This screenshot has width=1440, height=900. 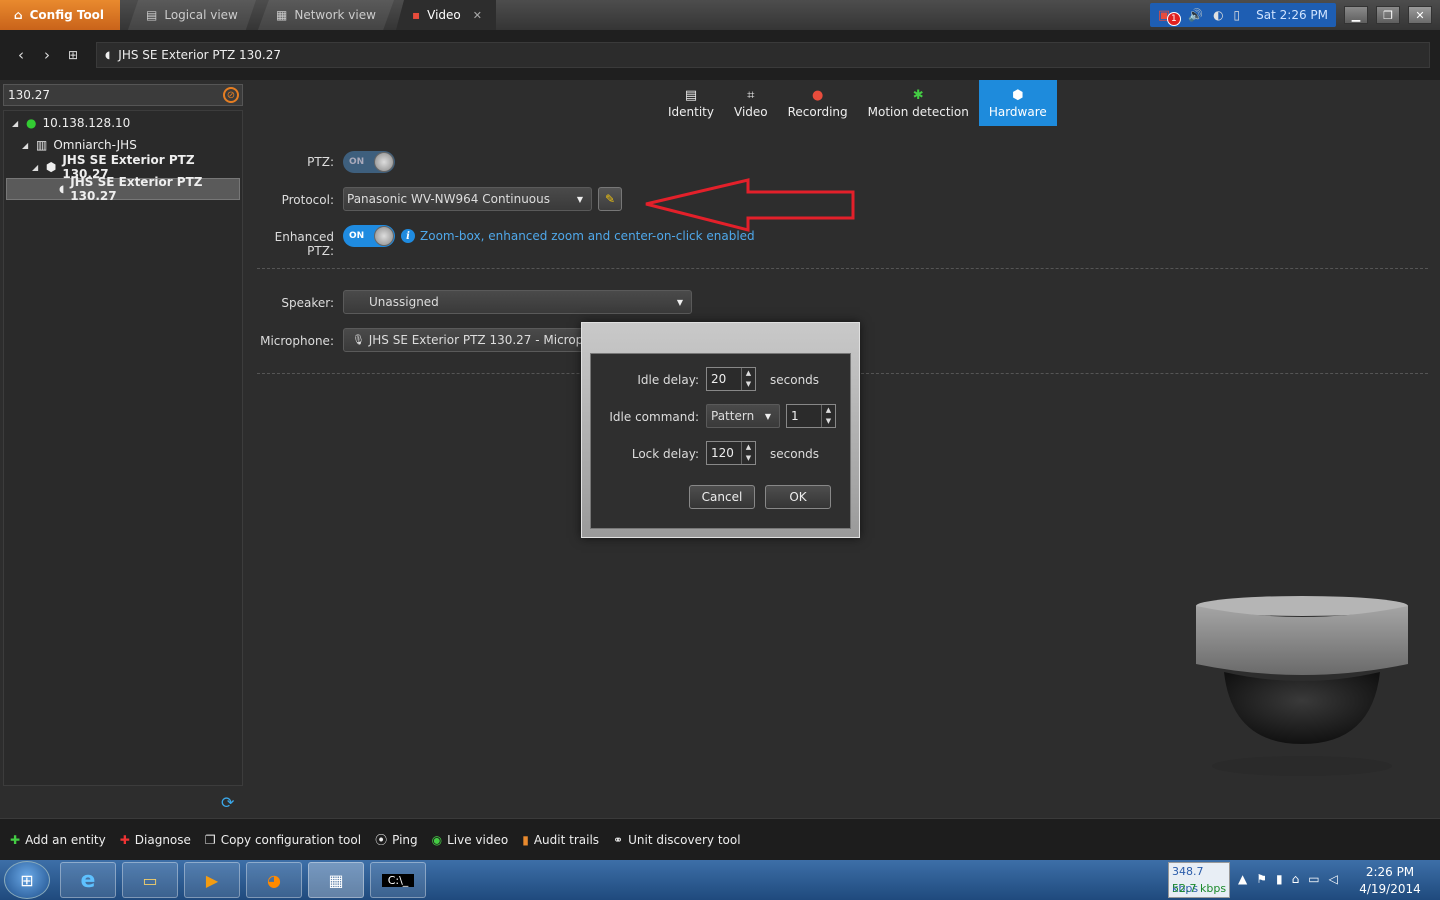 What do you see at coordinates (335, 15) in the screenshot?
I see `tab-label: Network view` at bounding box center [335, 15].